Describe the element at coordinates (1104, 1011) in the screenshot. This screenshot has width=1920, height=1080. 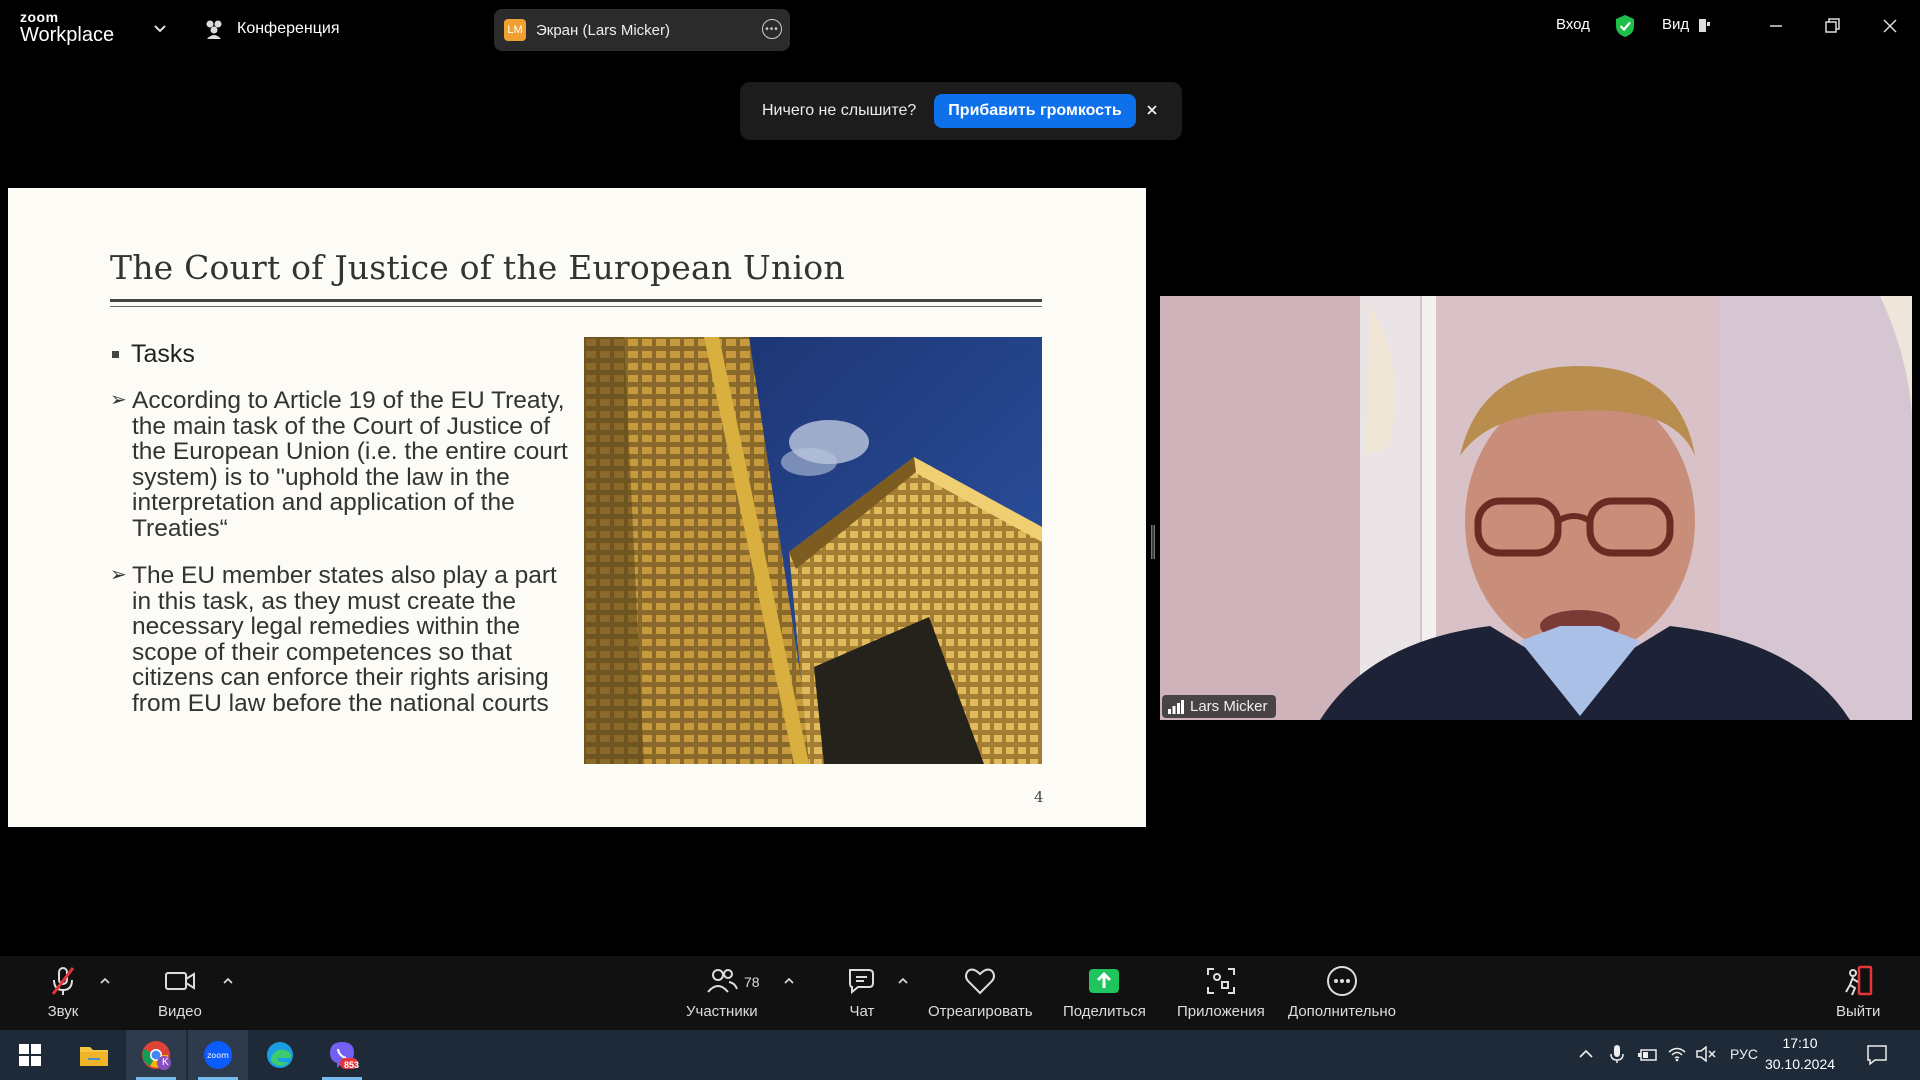
I see `share-label: Поделиться` at that location.